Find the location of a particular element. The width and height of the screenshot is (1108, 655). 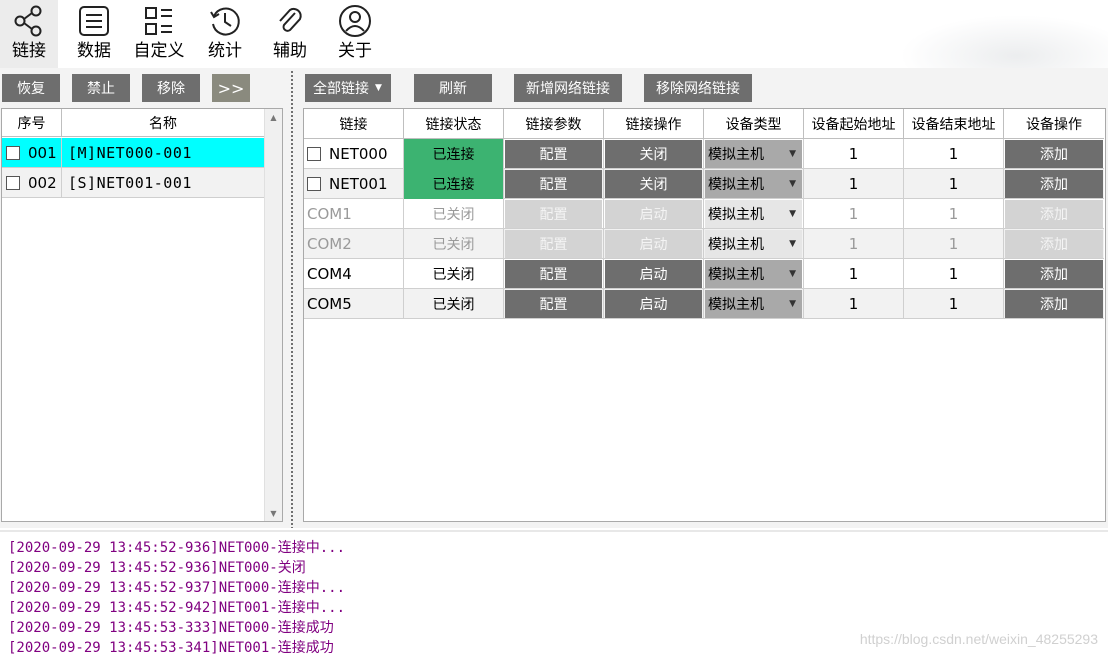

link-name: NET000 is located at coordinates (358, 154).